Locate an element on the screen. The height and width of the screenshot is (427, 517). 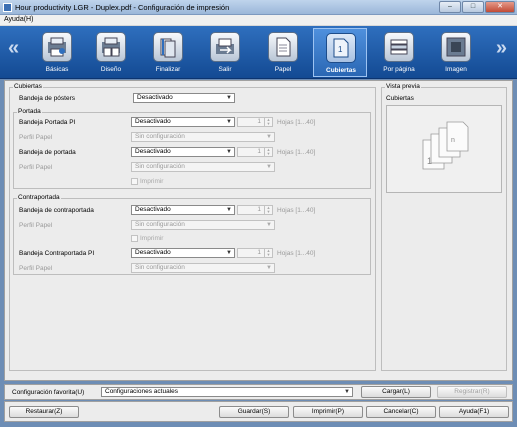
back-pi-tray-select: Desactivado ▼ is located at coordinates (183, 253).